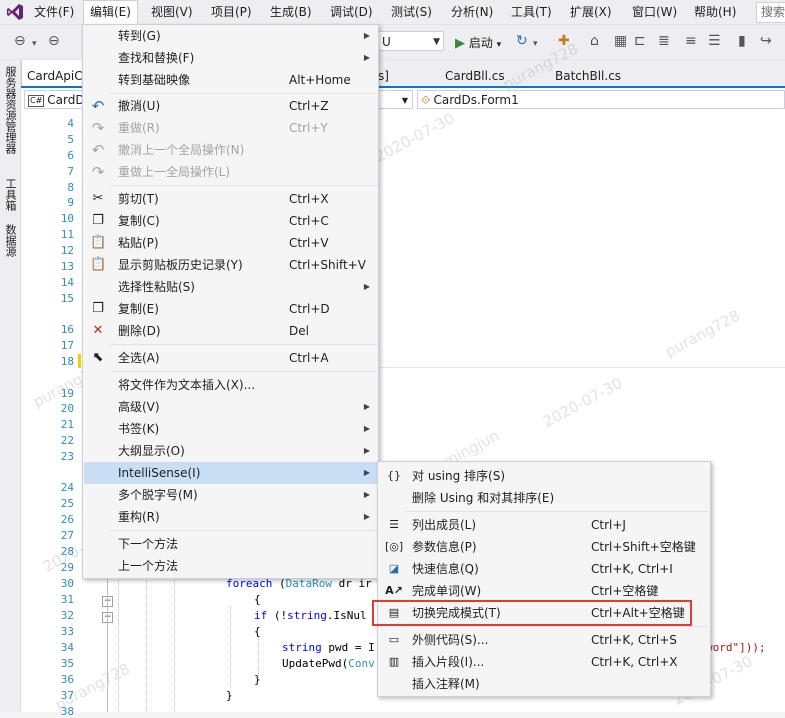 The height and width of the screenshot is (718, 785). Describe the element at coordinates (483, 498) in the screenshot. I see `menu-item-label: 删除 Using 和对其排序(E)` at that location.